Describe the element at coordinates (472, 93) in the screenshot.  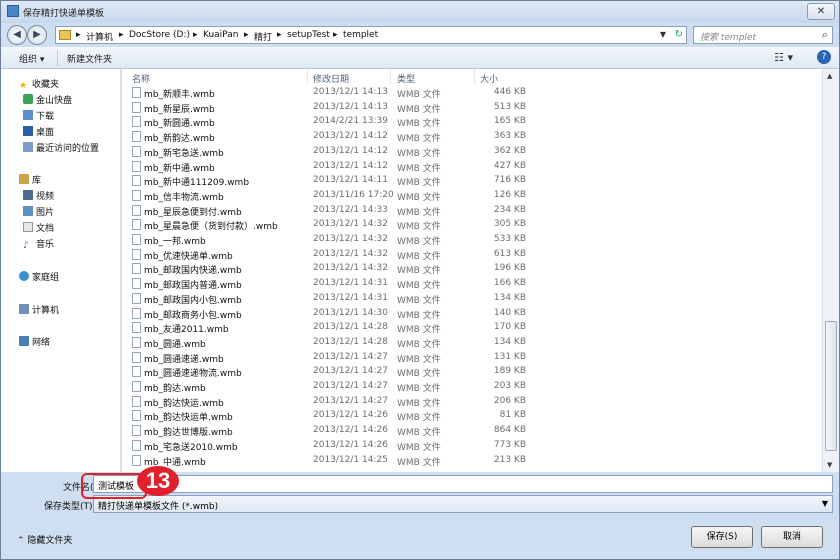
I see `file-row: mb_新顺丰.wmb 2013/12/1 14:13 WMB 文件 446 KB` at that location.